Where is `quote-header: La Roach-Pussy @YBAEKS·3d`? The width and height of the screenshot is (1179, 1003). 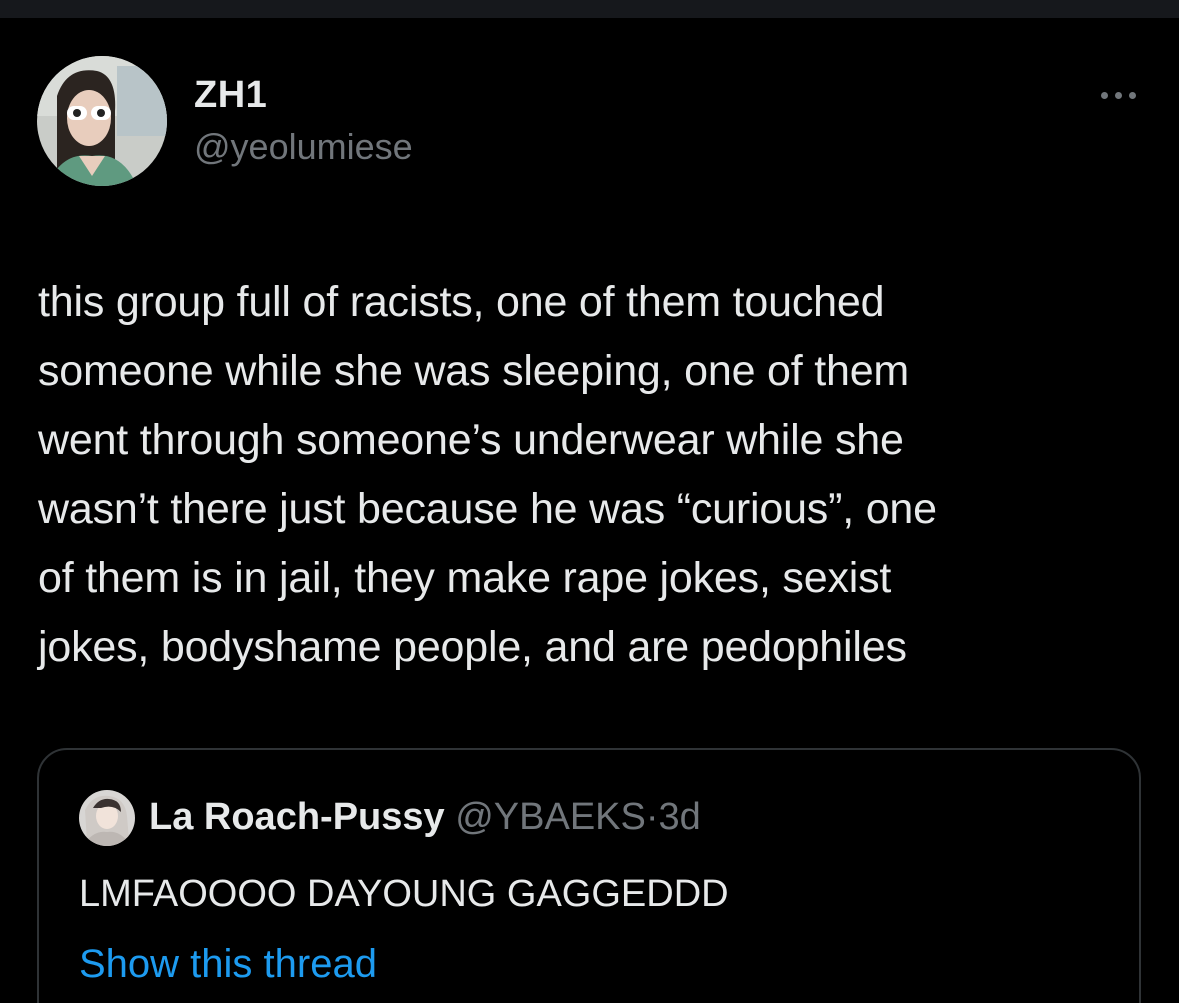
quote-header: La Roach-Pussy @YBAEKS·3d is located at coordinates (425, 817).